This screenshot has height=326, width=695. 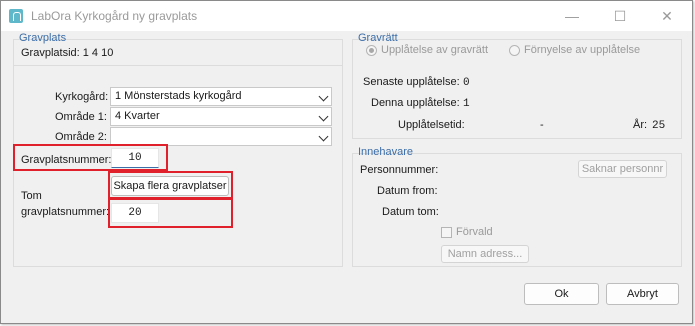 What do you see at coordinates (582, 50) in the screenshot?
I see `fornyelse-radio-label: Förnyelse av upplåtelse` at bounding box center [582, 50].